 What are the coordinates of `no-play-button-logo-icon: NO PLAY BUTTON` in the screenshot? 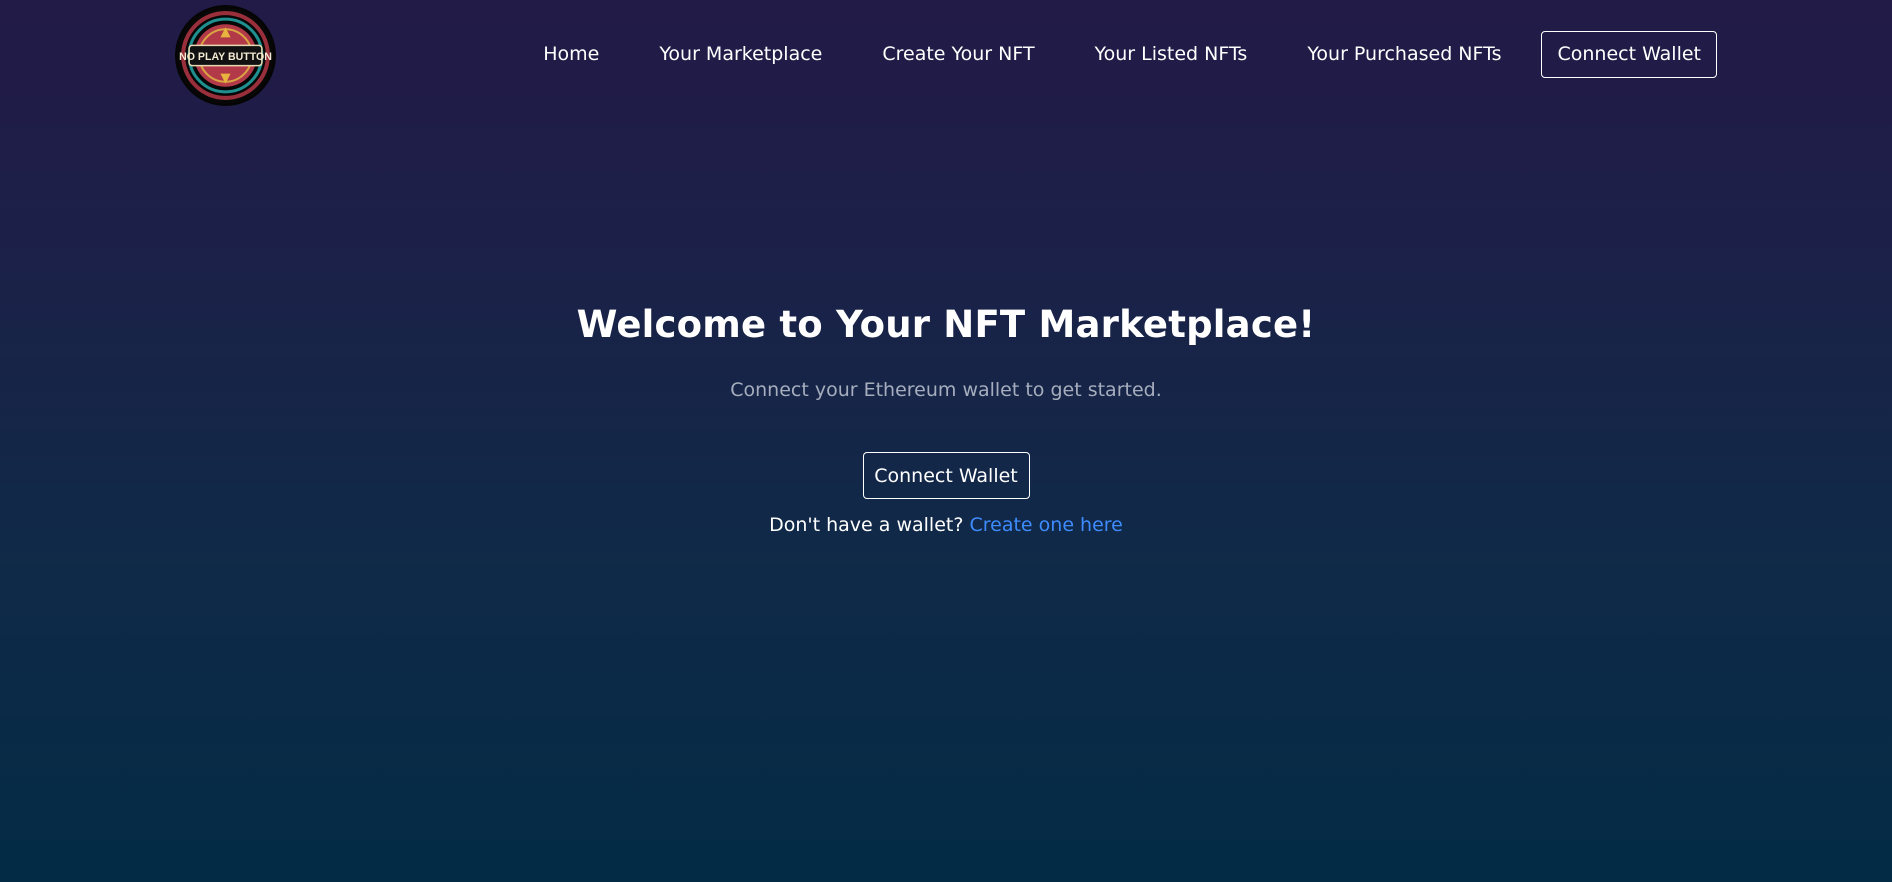 It's located at (225, 55).